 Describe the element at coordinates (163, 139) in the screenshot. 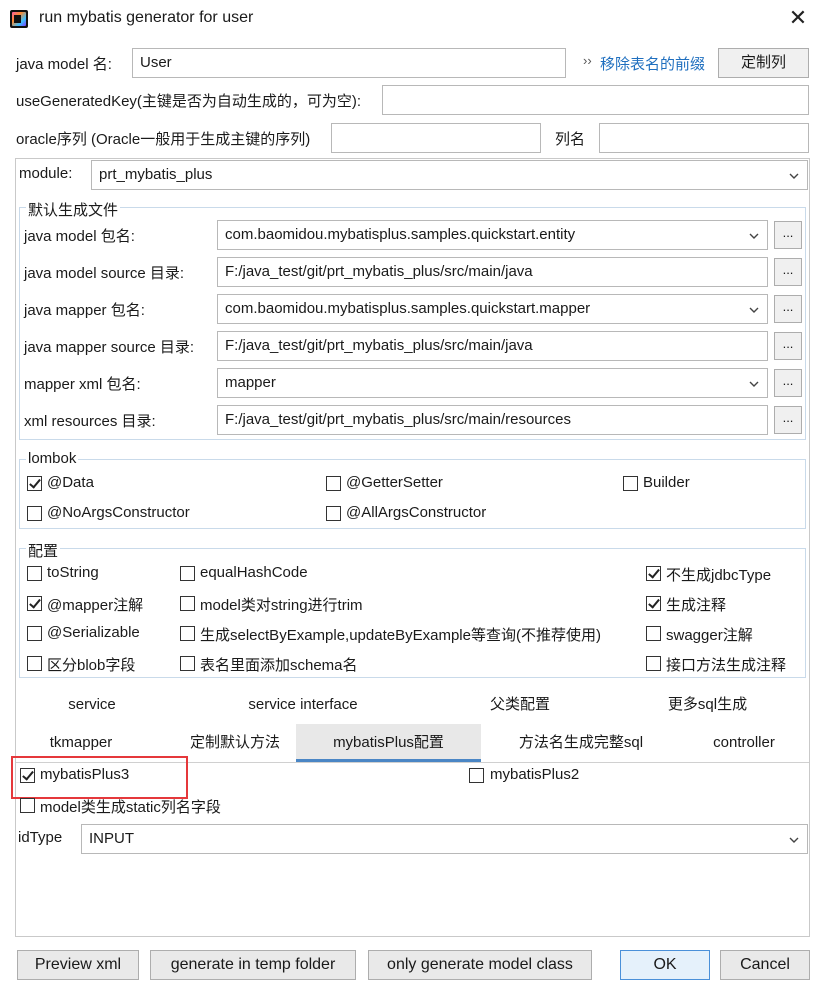

I see `oracle-seq-label: oracle序列 (Oracle一般用于生成主键的序列)` at that location.